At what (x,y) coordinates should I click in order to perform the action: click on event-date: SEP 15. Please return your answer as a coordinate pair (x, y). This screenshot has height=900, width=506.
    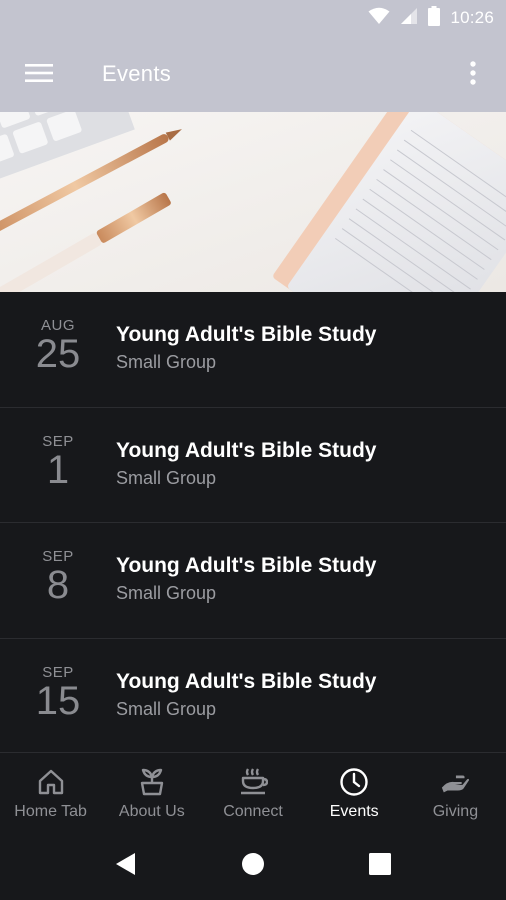
    Looking at the image, I should click on (58, 693).